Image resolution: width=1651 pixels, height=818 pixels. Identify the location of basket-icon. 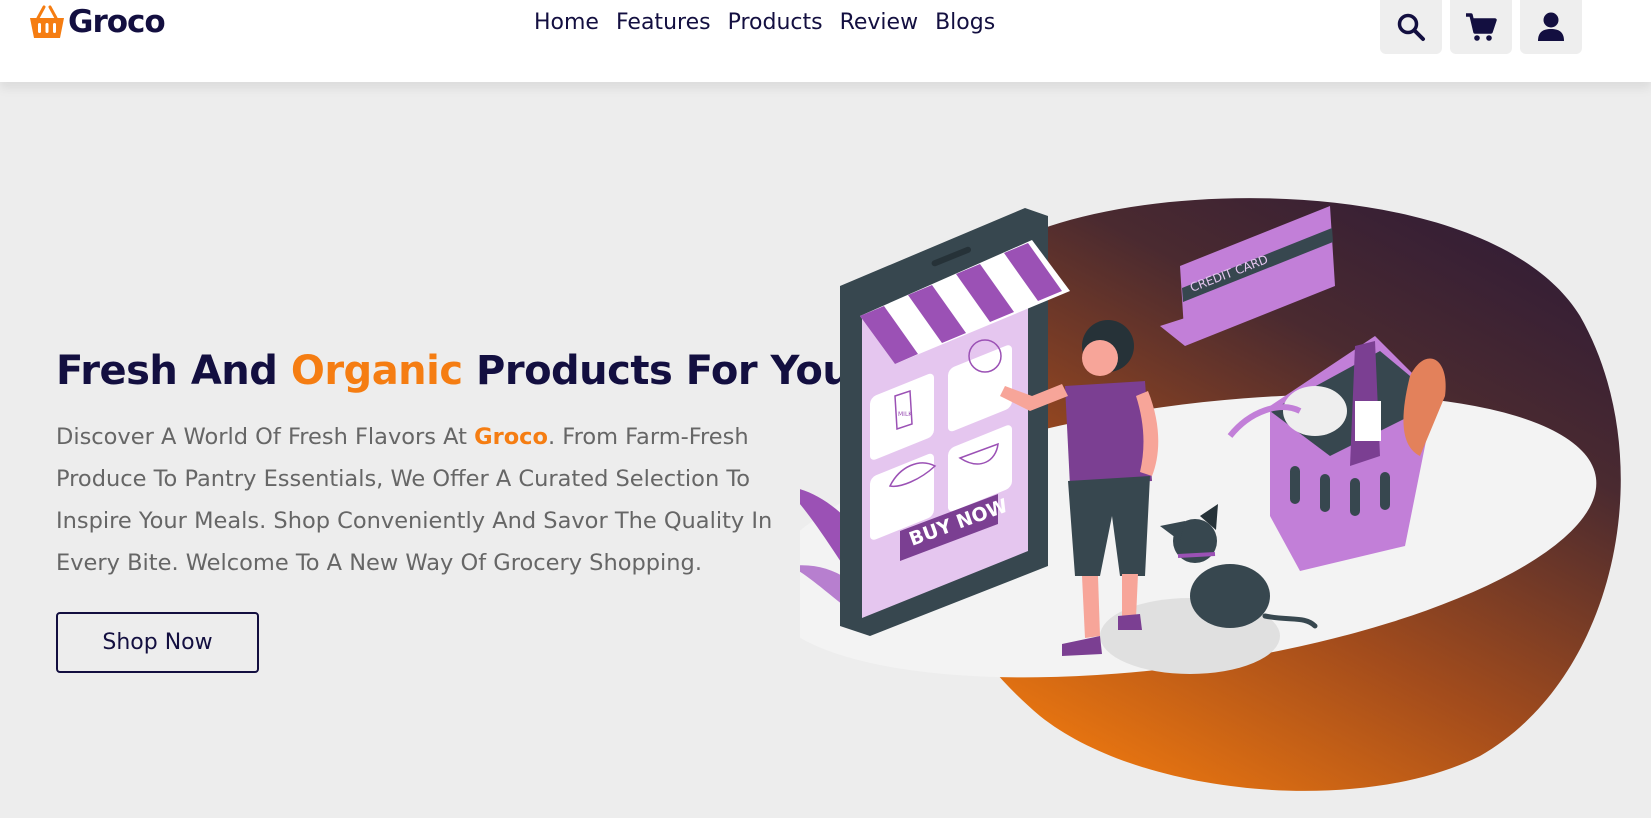
(47, 21).